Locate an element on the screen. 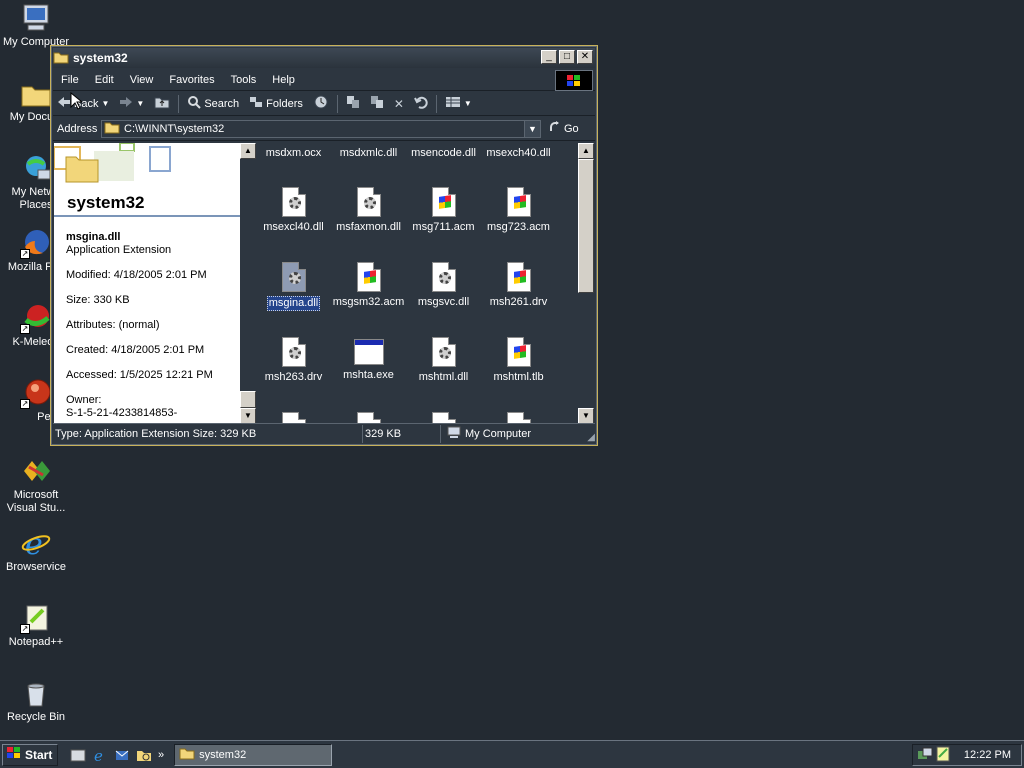 The height and width of the screenshot is (768, 1024). toolbar-separator is located at coordinates (337, 103).